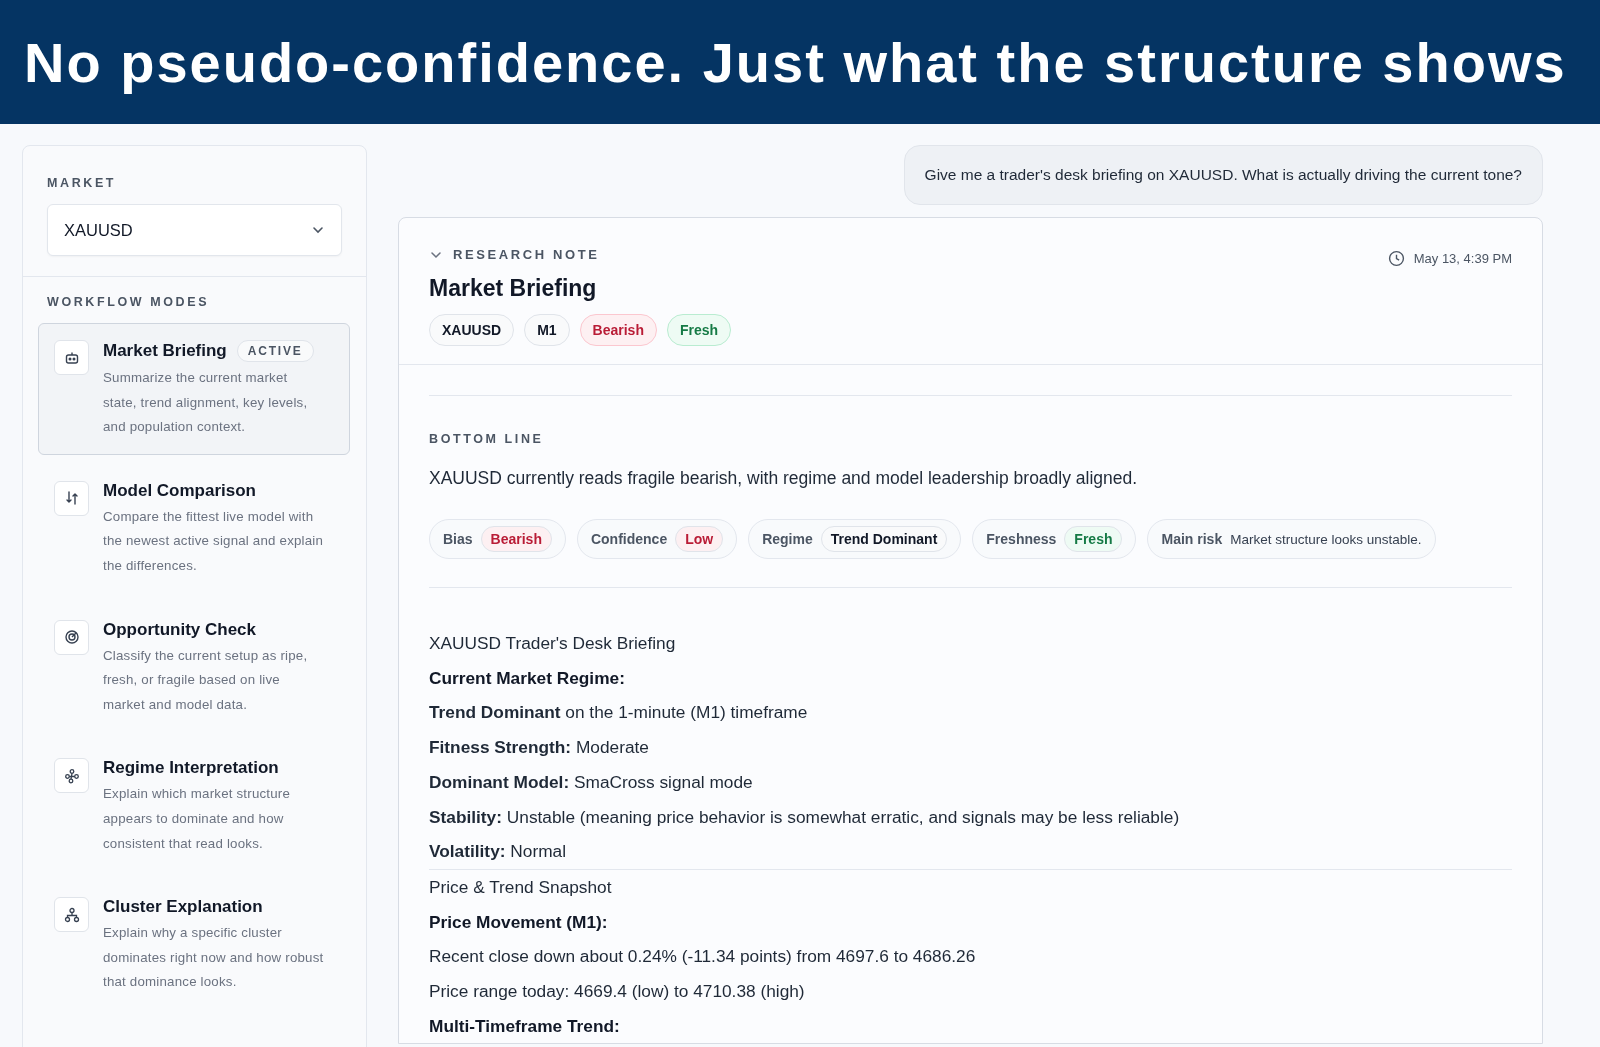 The image size is (1600, 1047). Describe the element at coordinates (553, 643) in the screenshot. I see `briefing-line: XAUUSD Trader's Desk Briefing` at that location.